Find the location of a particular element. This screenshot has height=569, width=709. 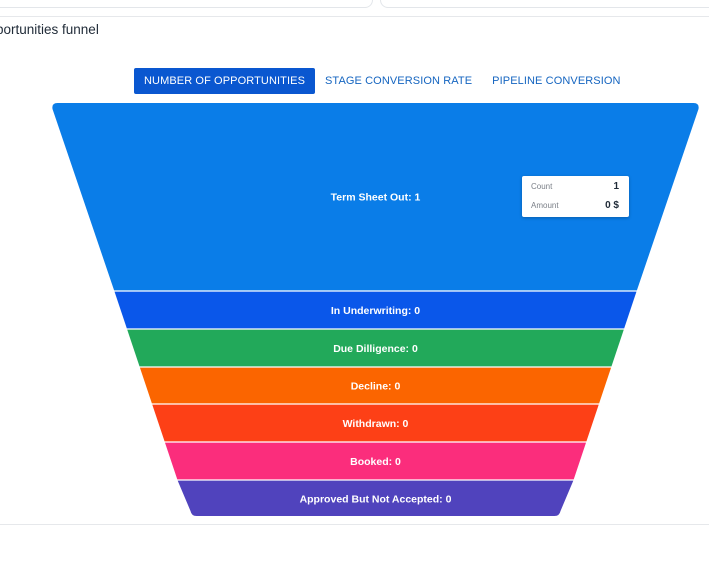

funnel-label-in-underwriting: In Underwriting: 0 is located at coordinates (375, 311).